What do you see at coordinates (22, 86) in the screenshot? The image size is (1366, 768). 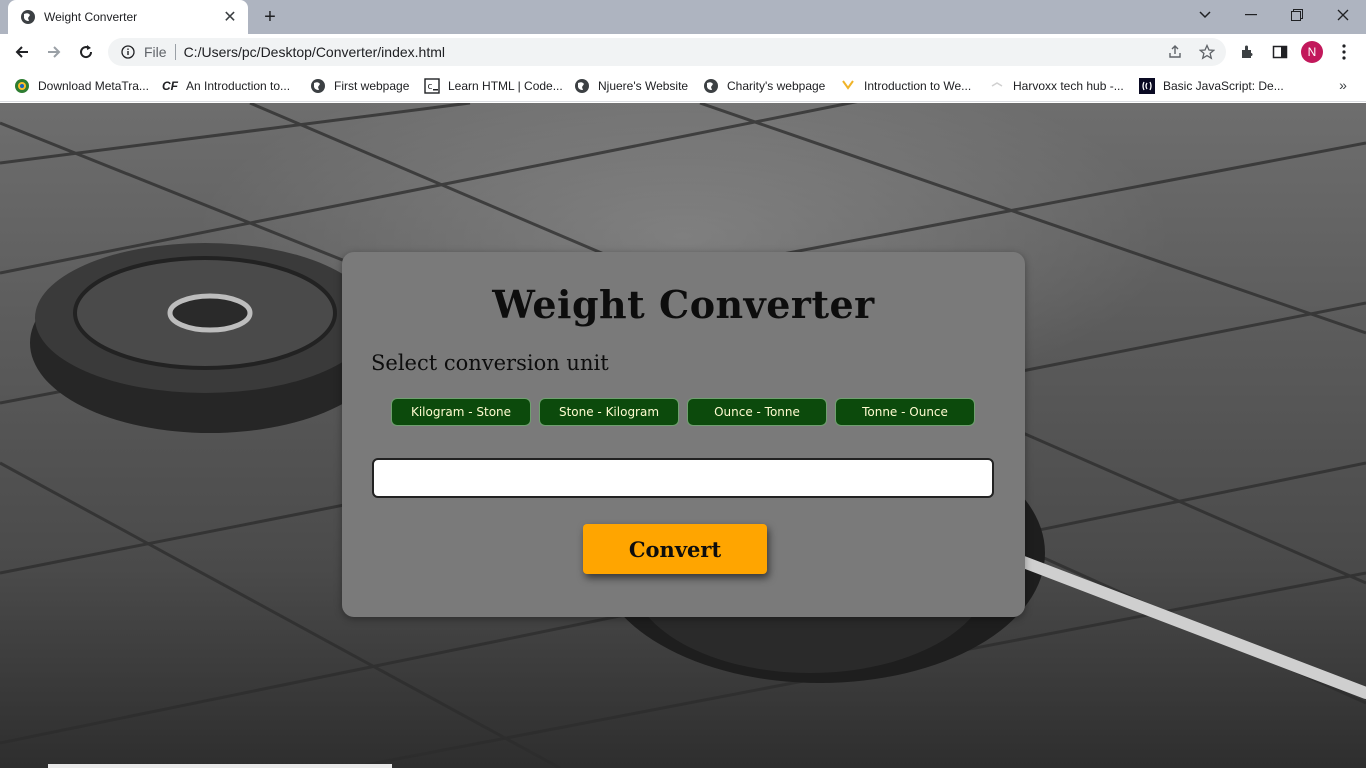 I see `metatrader-icon` at bounding box center [22, 86].